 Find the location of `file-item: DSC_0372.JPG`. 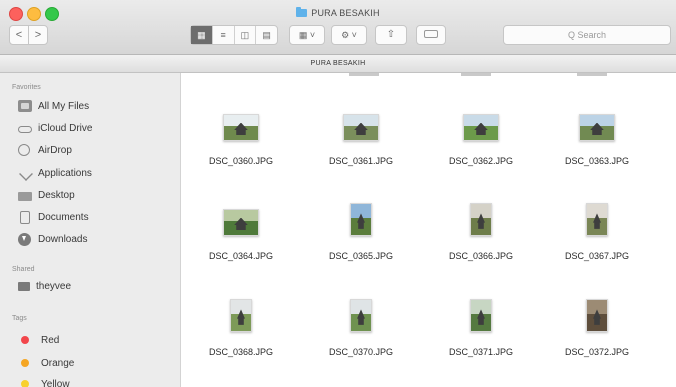

file-item: DSC_0372.JPG is located at coordinates (597, 332).